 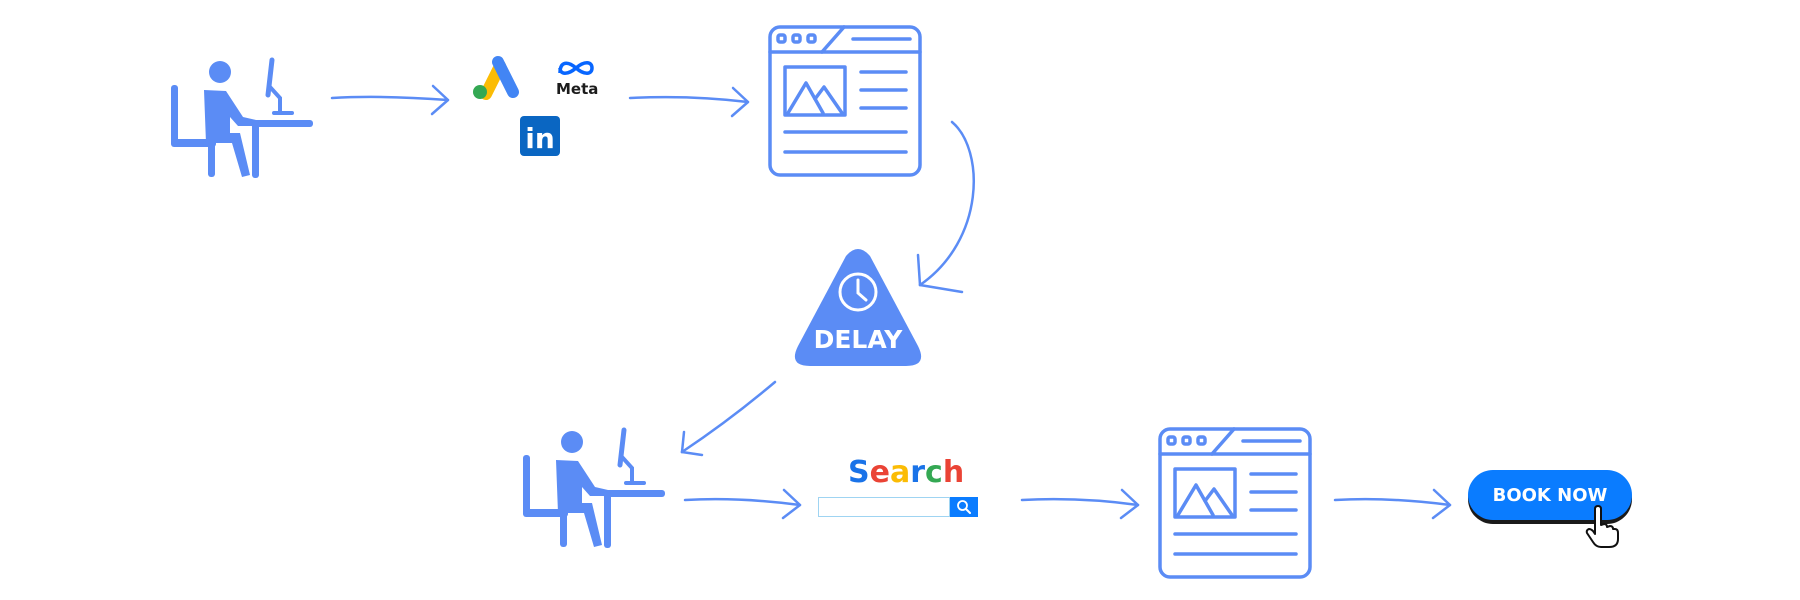 I want to click on search-letter: S, so click(x=859, y=472).